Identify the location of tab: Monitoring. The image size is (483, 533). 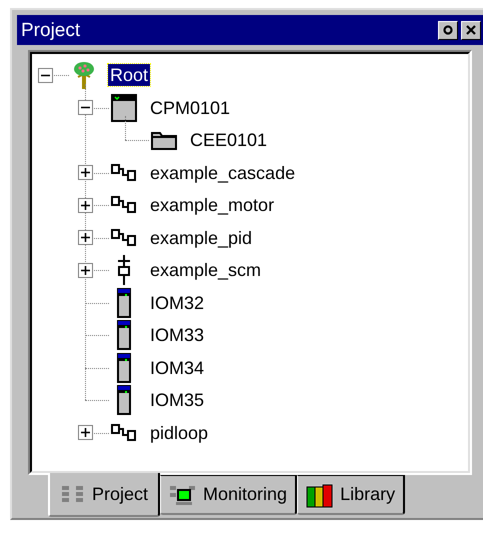
(229, 495).